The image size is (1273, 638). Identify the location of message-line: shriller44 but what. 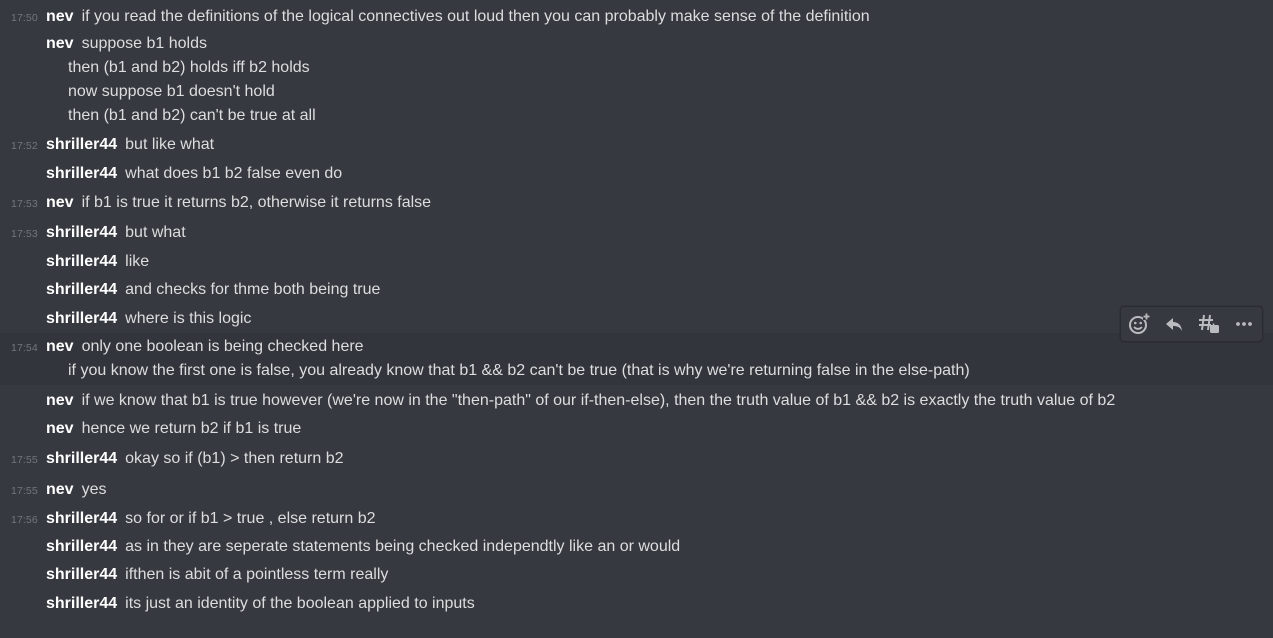
(116, 233).